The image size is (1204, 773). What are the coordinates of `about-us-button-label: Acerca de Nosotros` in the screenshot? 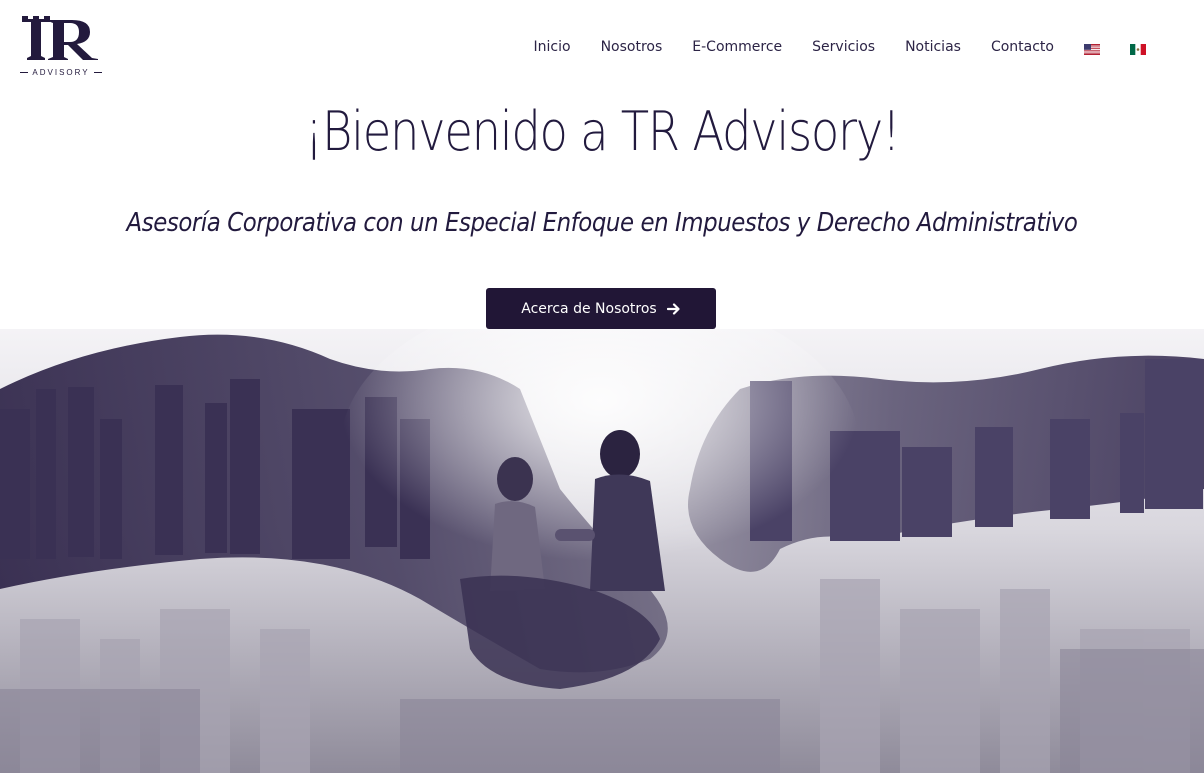 It's located at (589, 308).